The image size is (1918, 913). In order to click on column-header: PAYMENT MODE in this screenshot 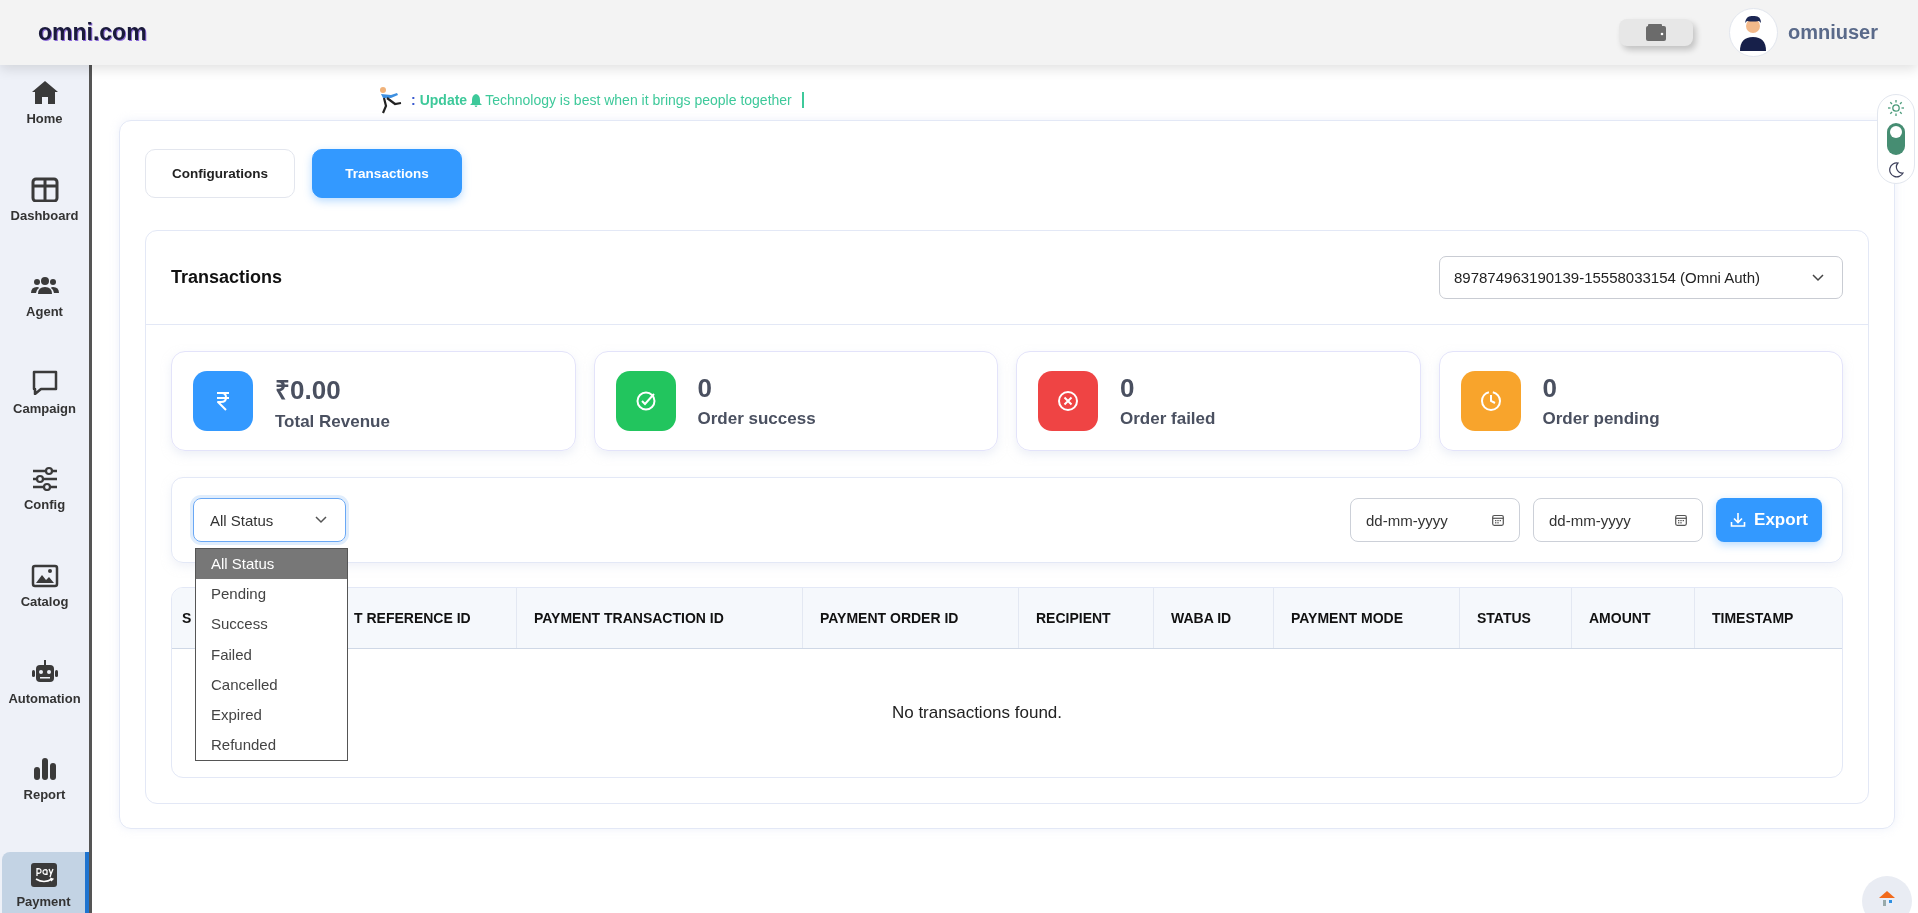, I will do `click(1347, 618)`.